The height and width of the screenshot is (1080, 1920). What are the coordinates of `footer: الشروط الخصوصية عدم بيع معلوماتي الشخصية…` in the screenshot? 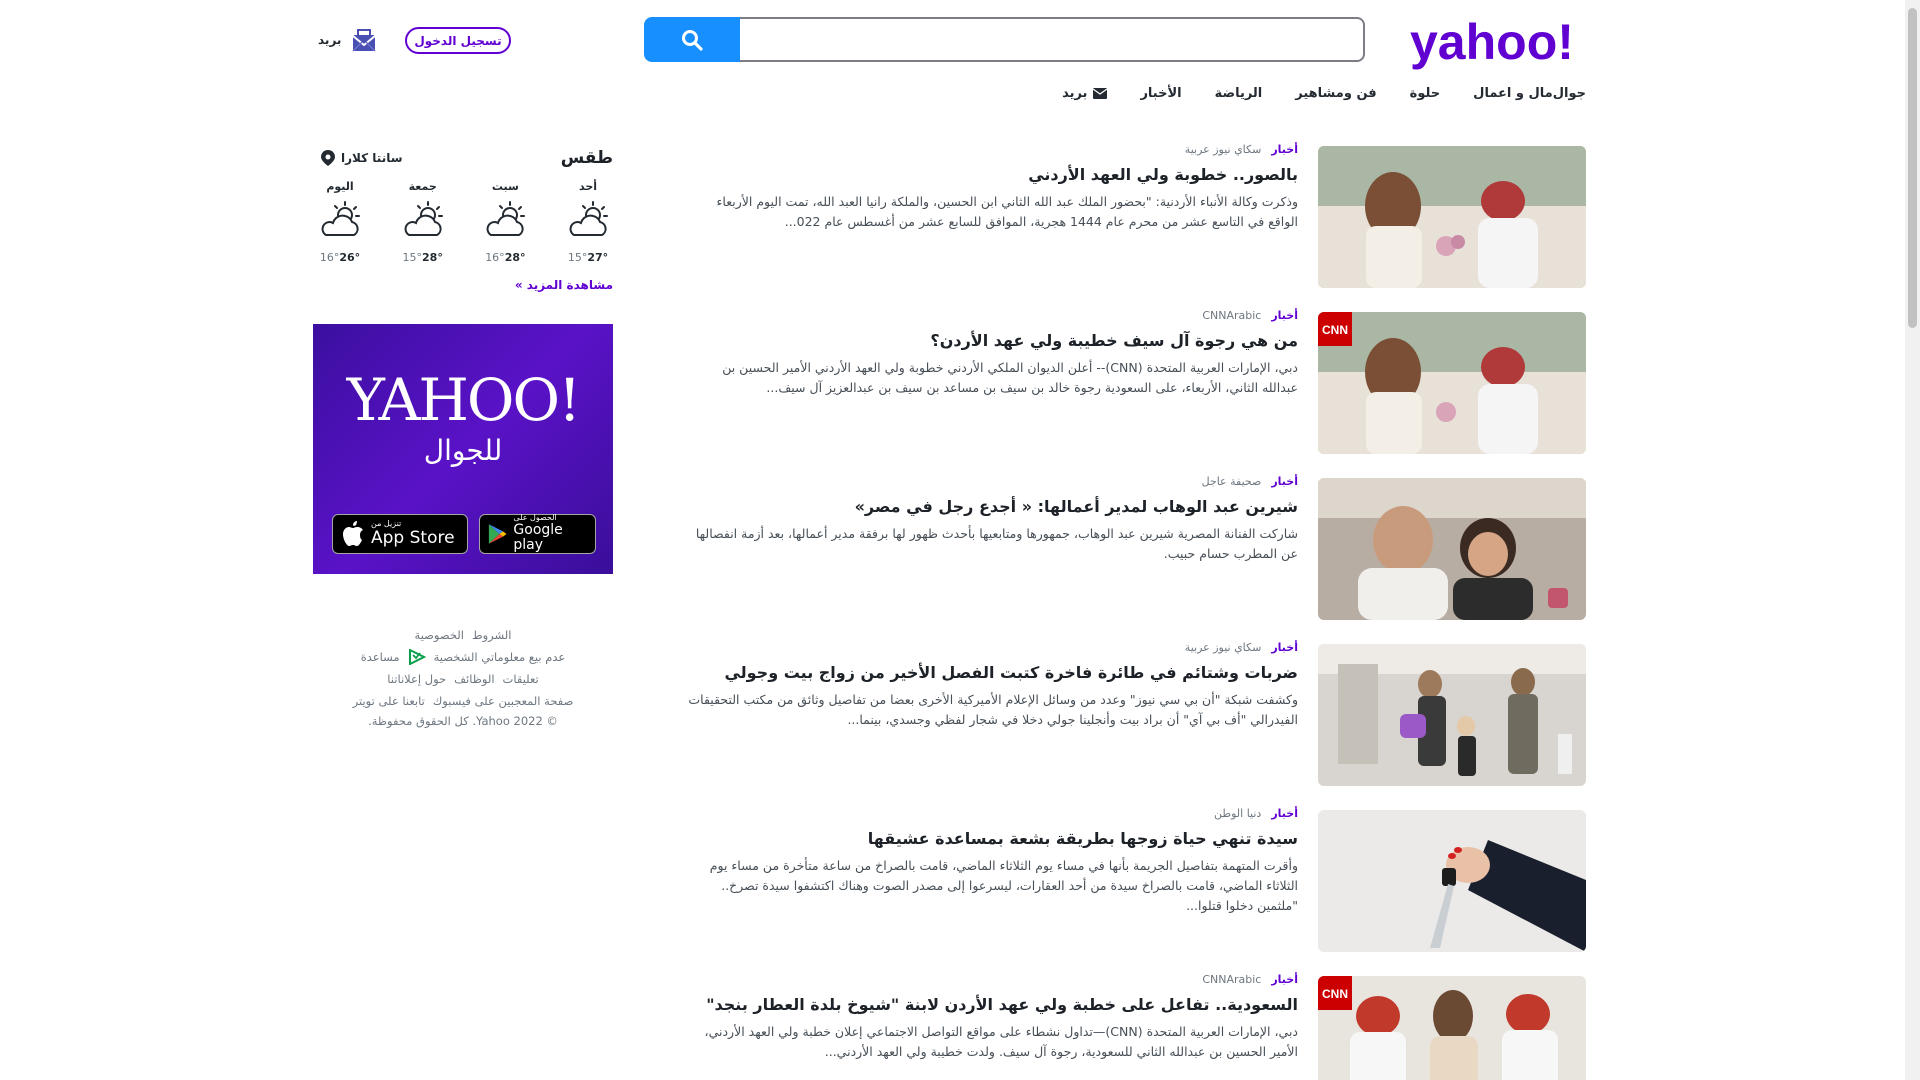 It's located at (463, 677).